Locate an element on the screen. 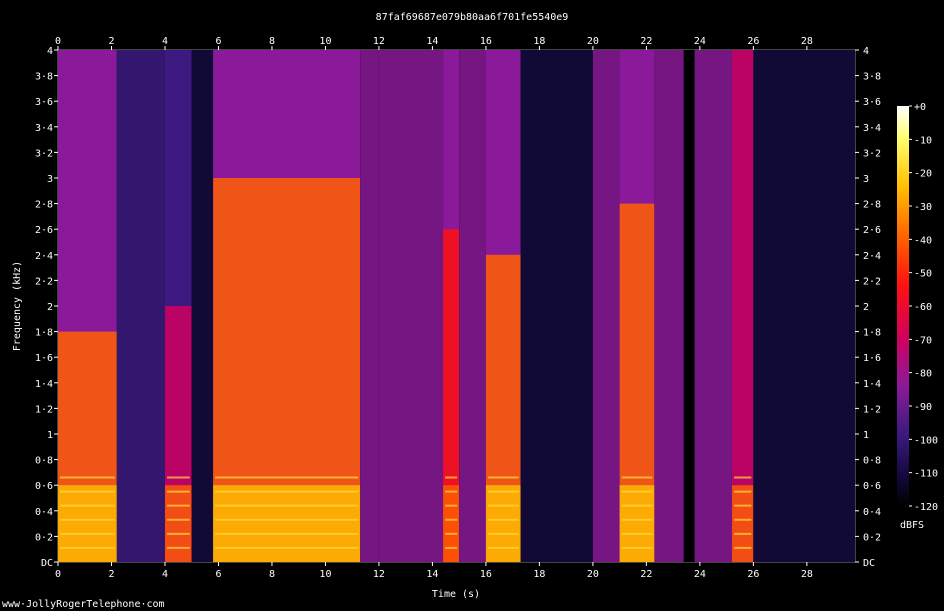 This screenshot has height=611, width=944. y-tick-label-right: 1·6 is located at coordinates (872, 358).